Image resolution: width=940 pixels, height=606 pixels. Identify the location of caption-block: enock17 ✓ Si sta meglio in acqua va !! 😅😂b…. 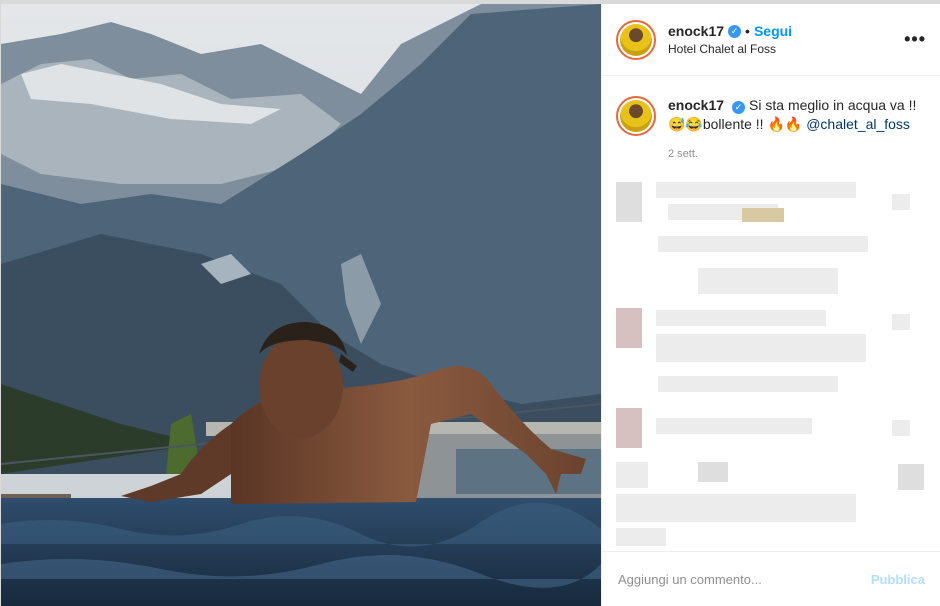
(771, 106).